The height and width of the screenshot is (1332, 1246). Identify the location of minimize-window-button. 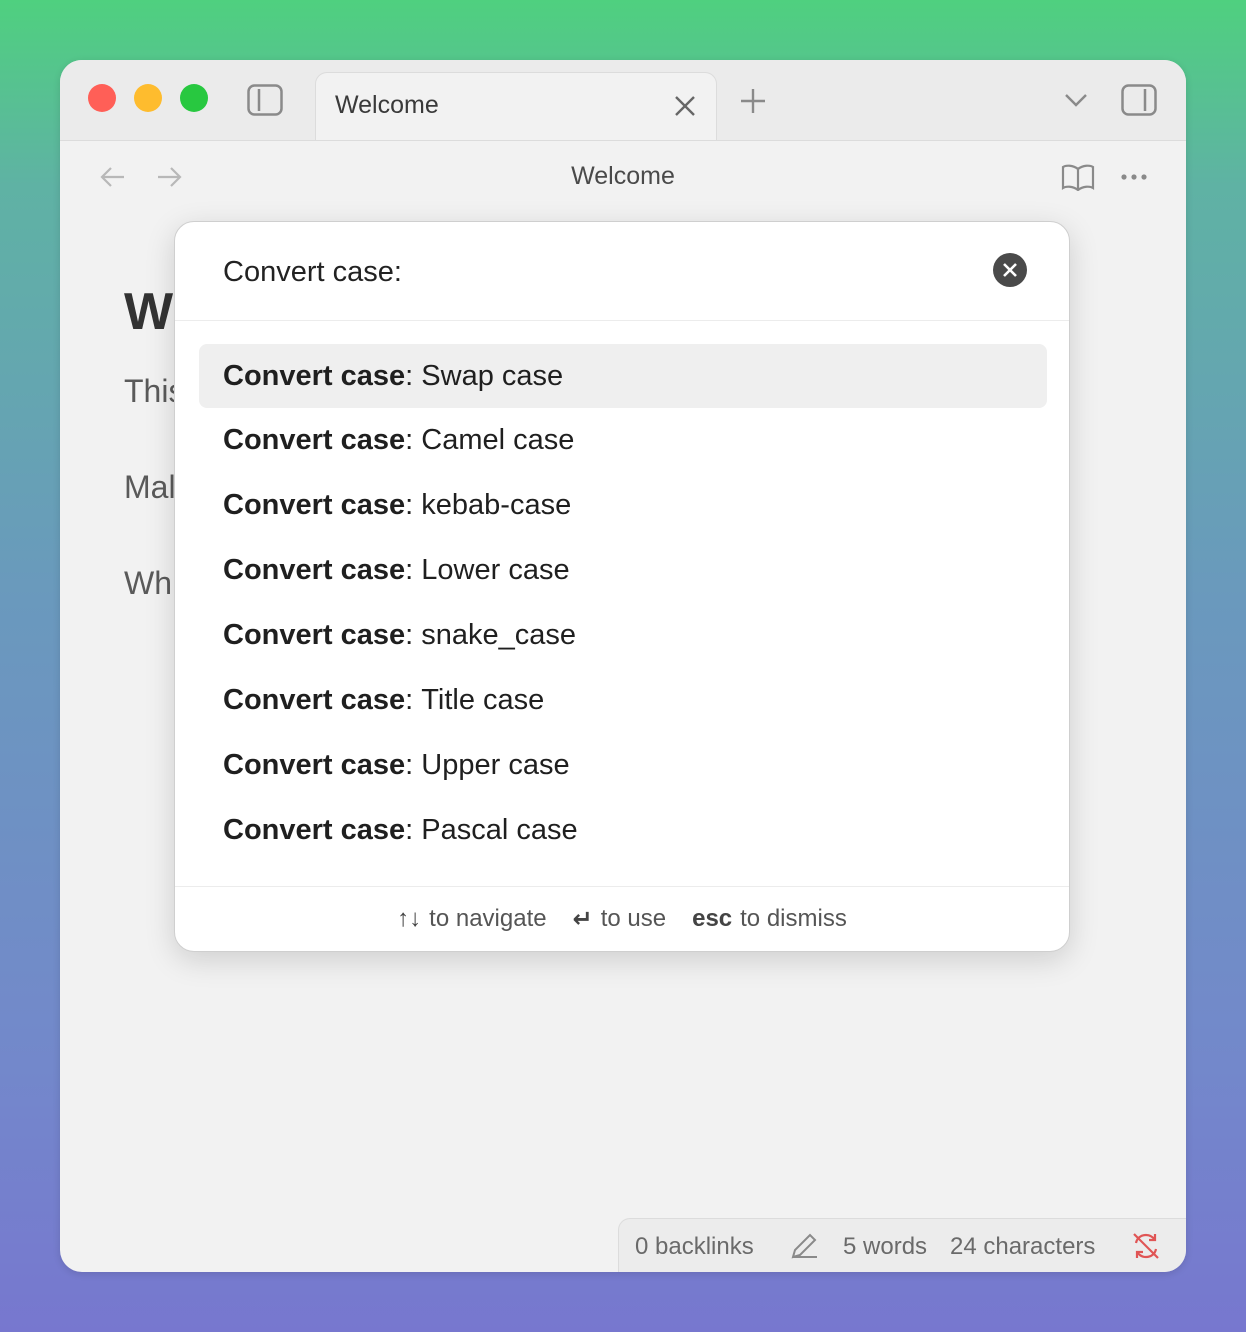
(148, 98).